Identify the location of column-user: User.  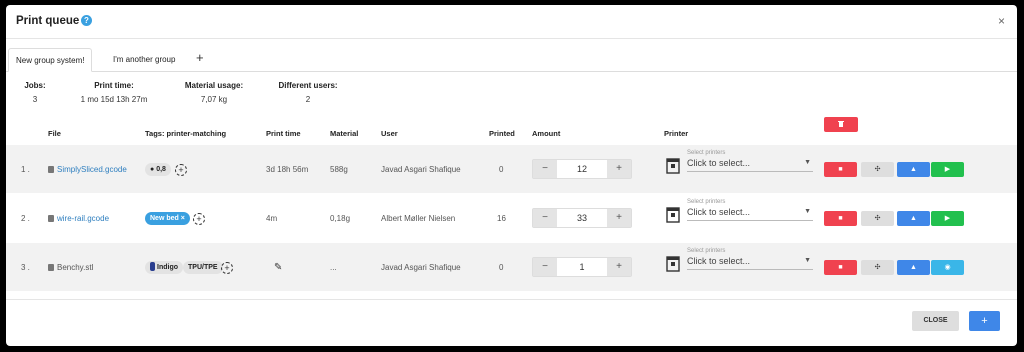
(389, 133).